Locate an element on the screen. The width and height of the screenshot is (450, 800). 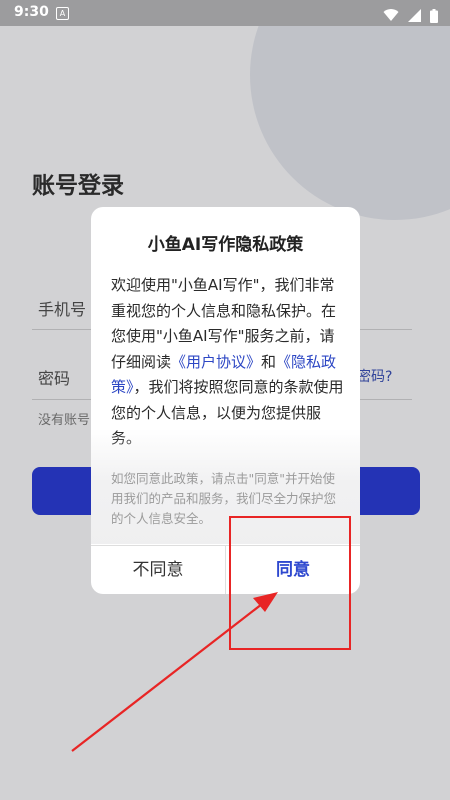
annotation-arrow-icon is located at coordinates (174, 672).